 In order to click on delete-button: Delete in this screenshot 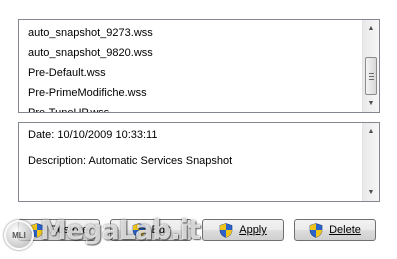, I will do `click(335, 230)`.